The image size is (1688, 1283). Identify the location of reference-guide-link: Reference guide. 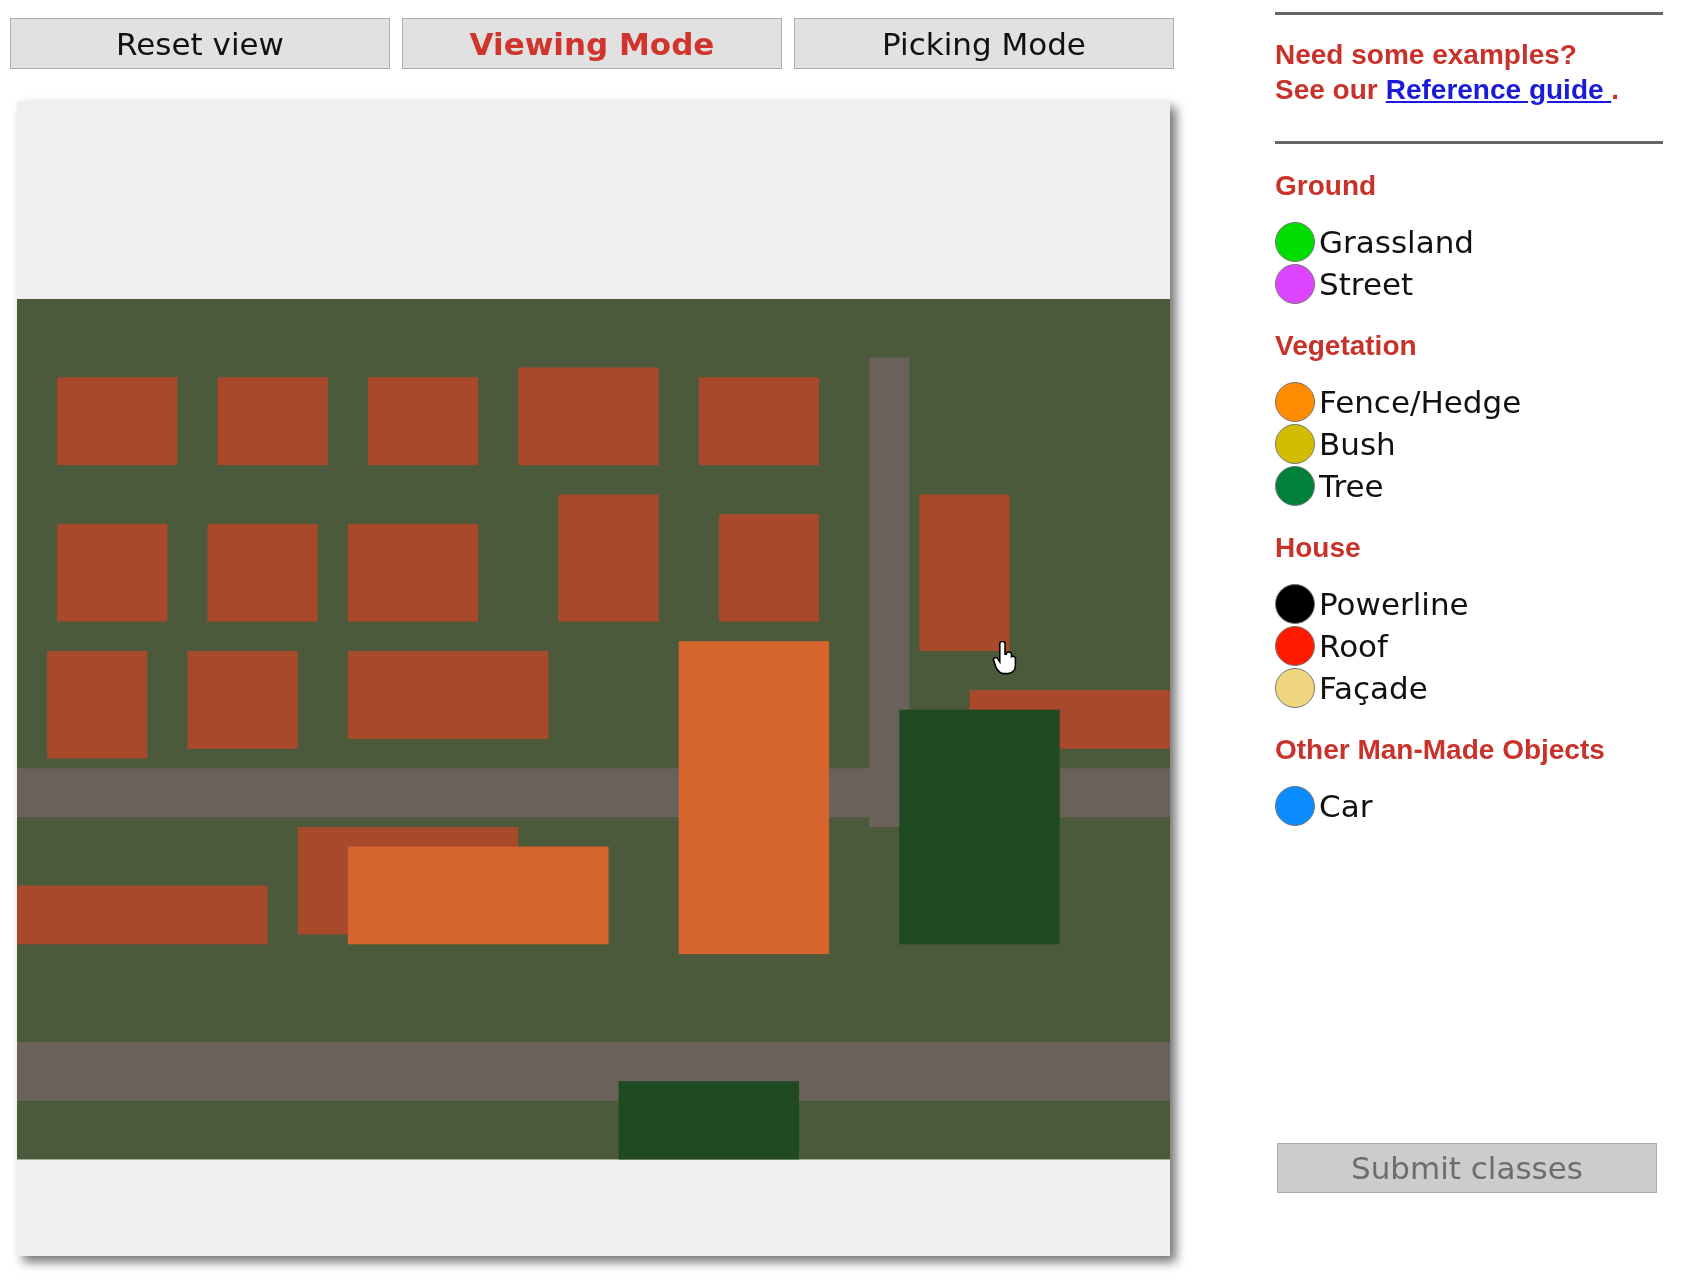
(1498, 89).